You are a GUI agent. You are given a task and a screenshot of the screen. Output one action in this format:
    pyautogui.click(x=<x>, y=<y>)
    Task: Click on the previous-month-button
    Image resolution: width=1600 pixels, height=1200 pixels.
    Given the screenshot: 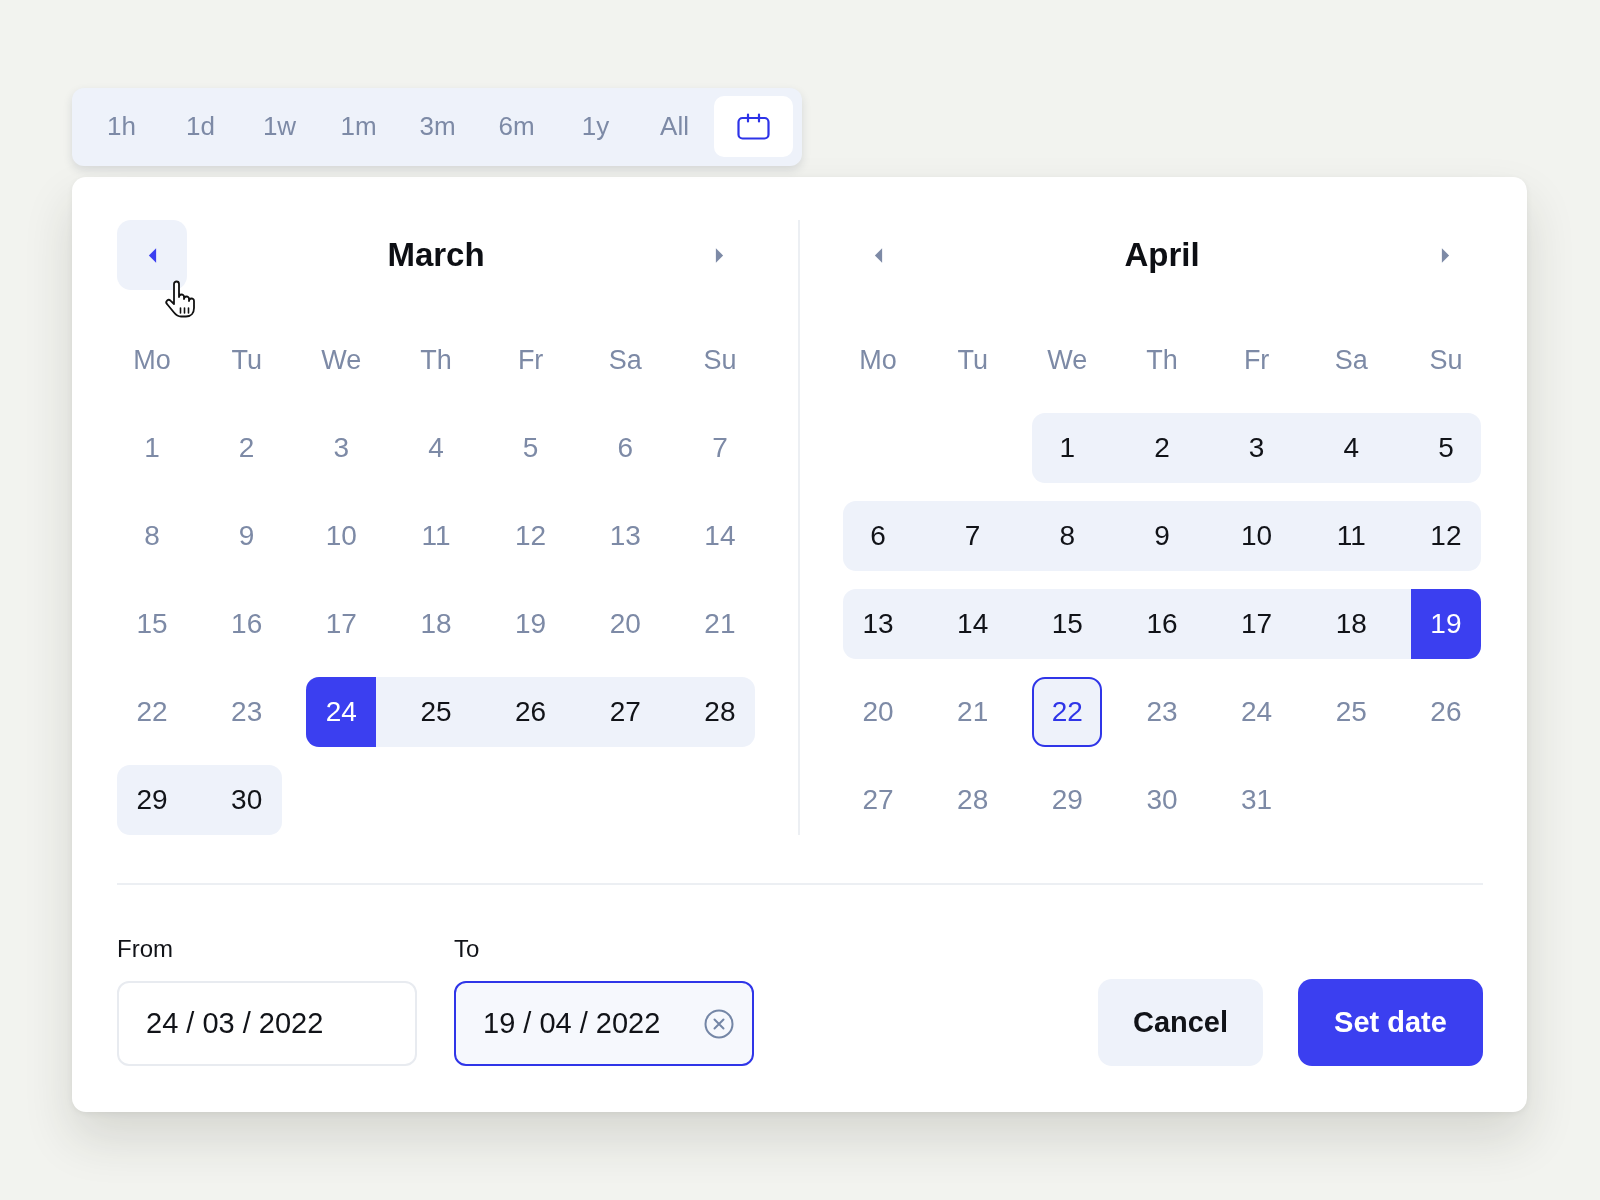 What is the action you would take?
    pyautogui.click(x=152, y=255)
    